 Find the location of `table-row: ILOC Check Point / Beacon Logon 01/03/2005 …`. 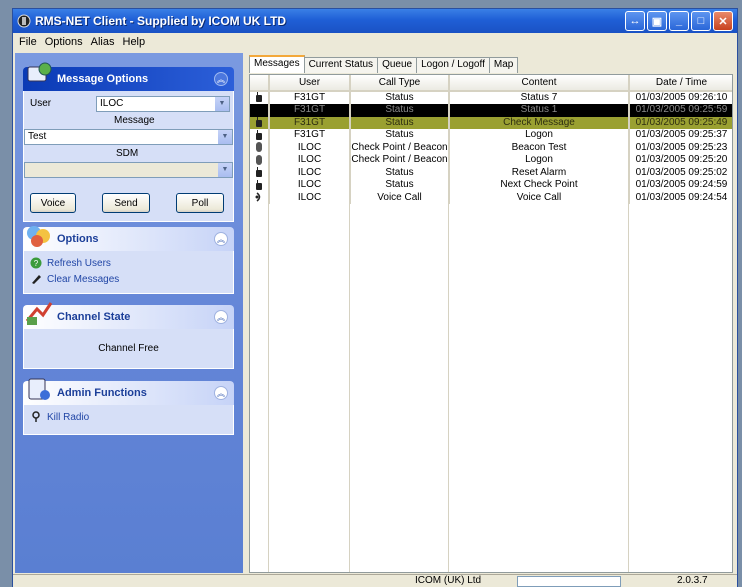

table-row: ILOC Check Point / Beacon Logon 01/03/2005 … is located at coordinates (491, 160).